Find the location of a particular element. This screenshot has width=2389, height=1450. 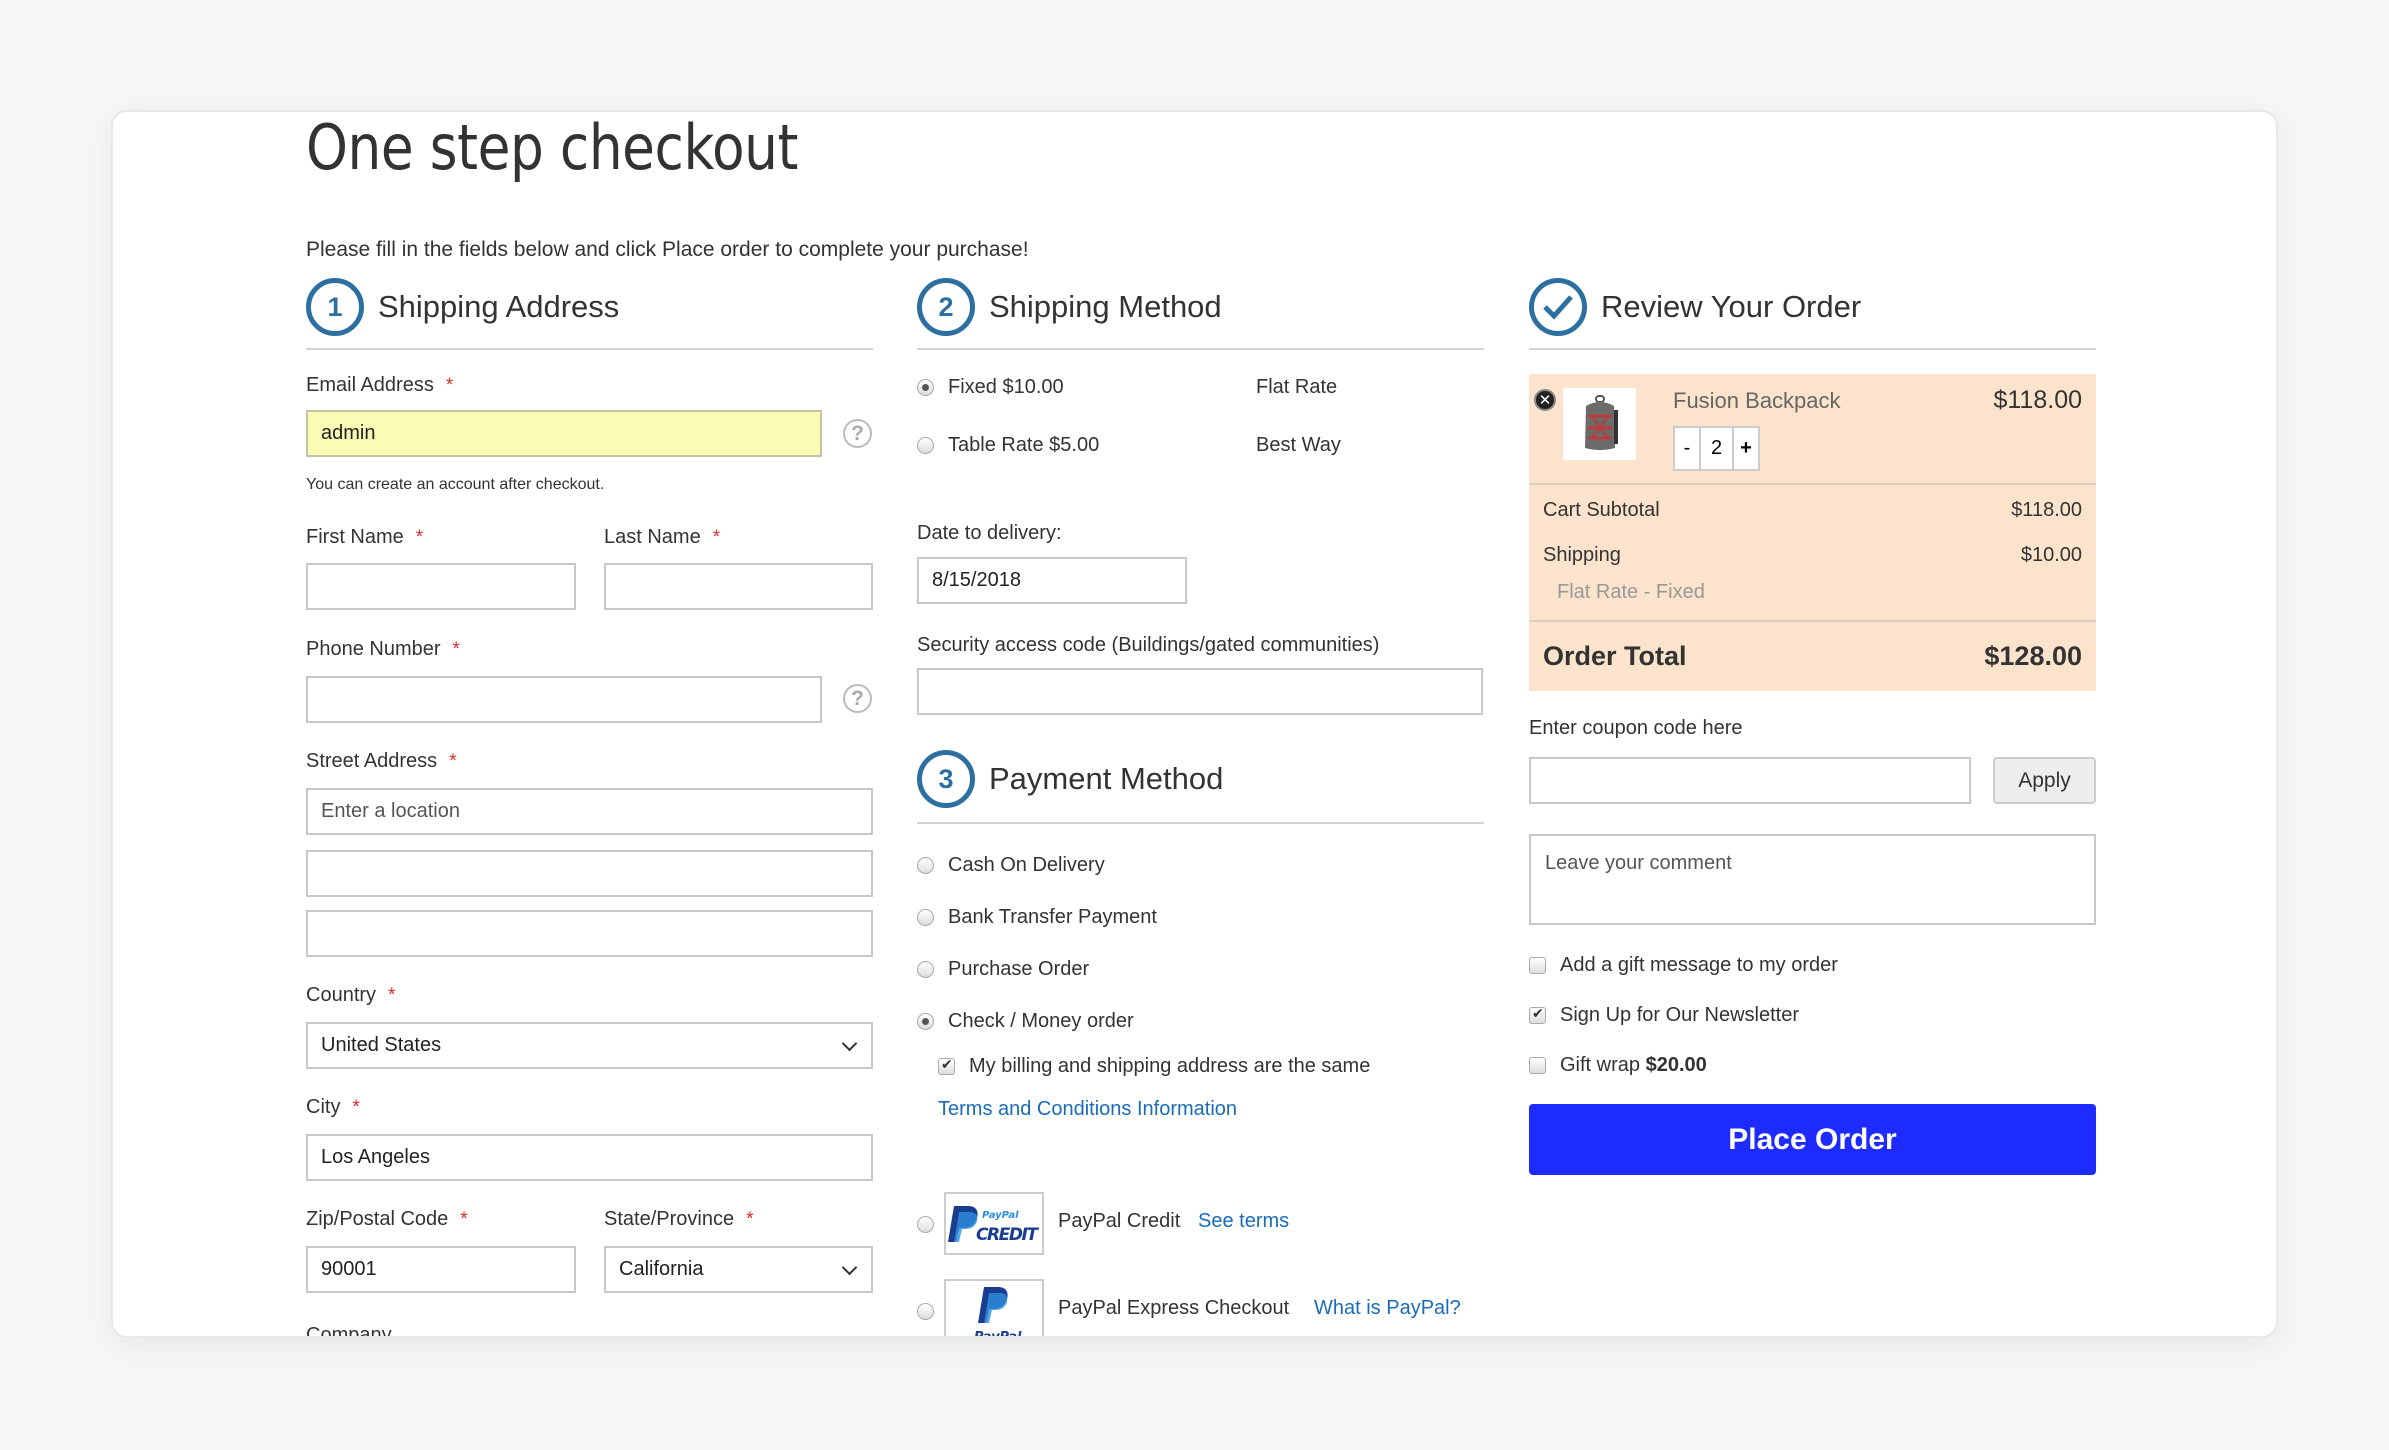

place-order-button: Place Order is located at coordinates (1812, 1139).